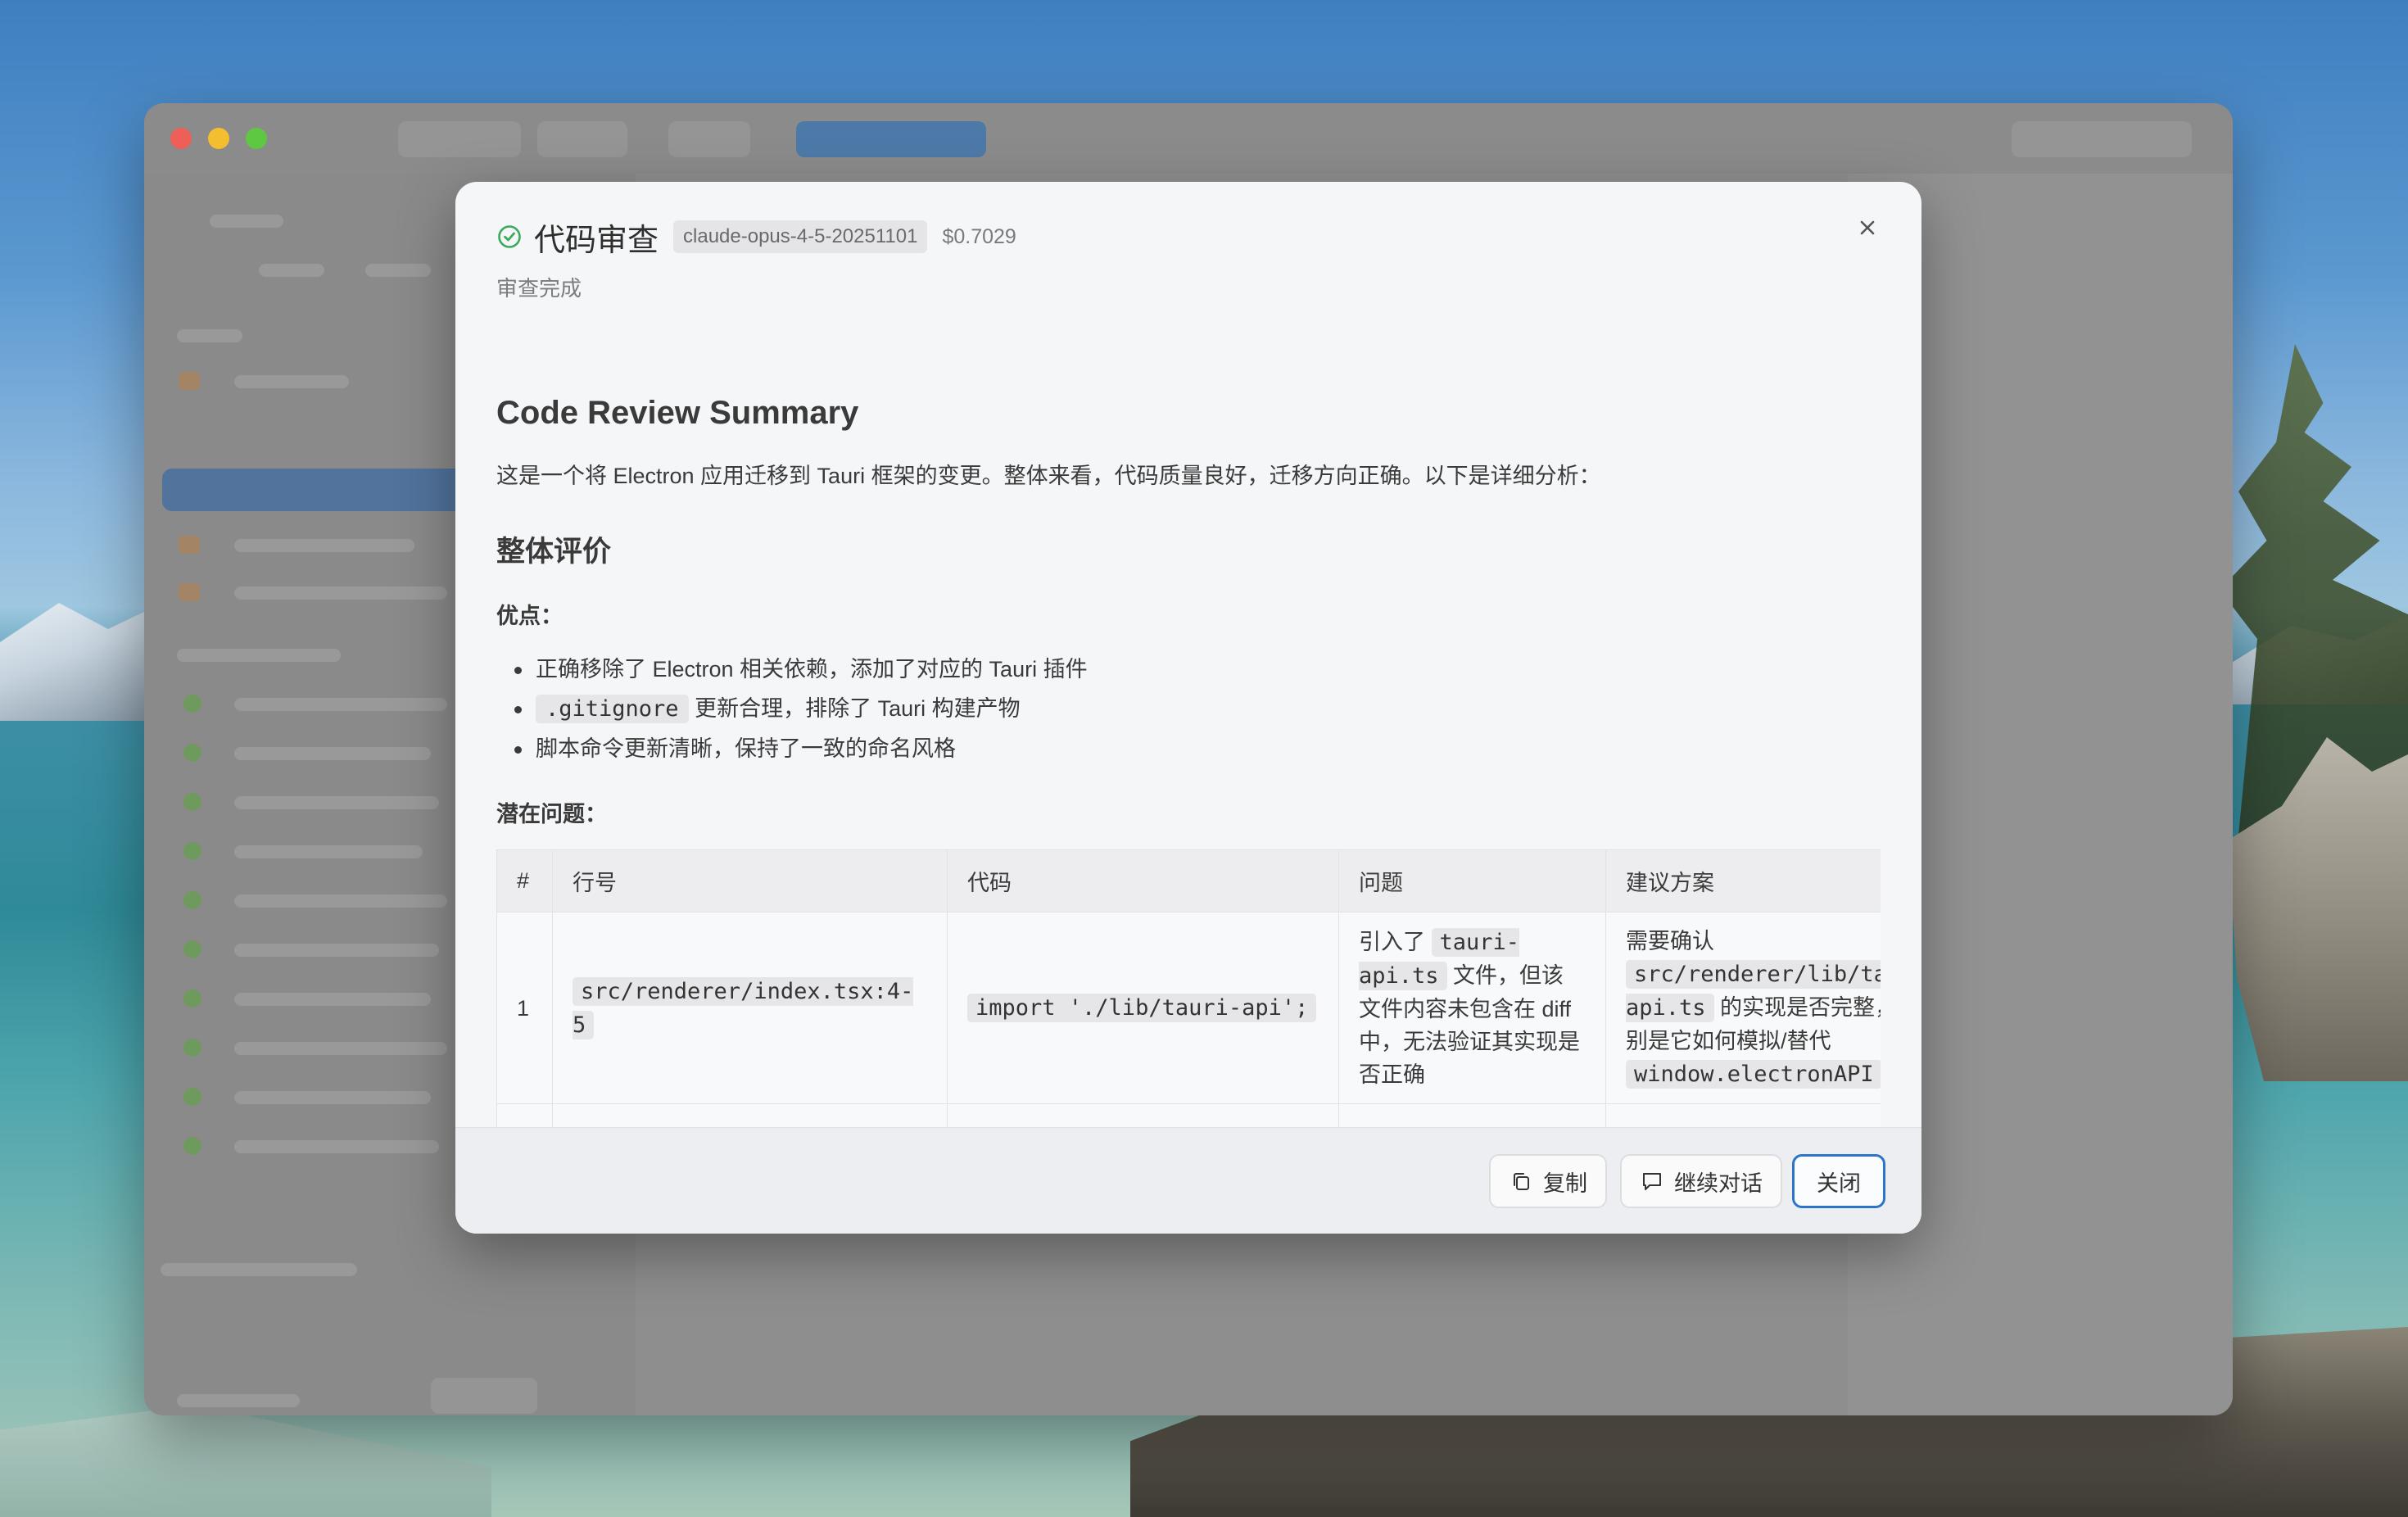  I want to click on cell-line: src/renderer/index.tsx:4-5, so click(750, 1008).